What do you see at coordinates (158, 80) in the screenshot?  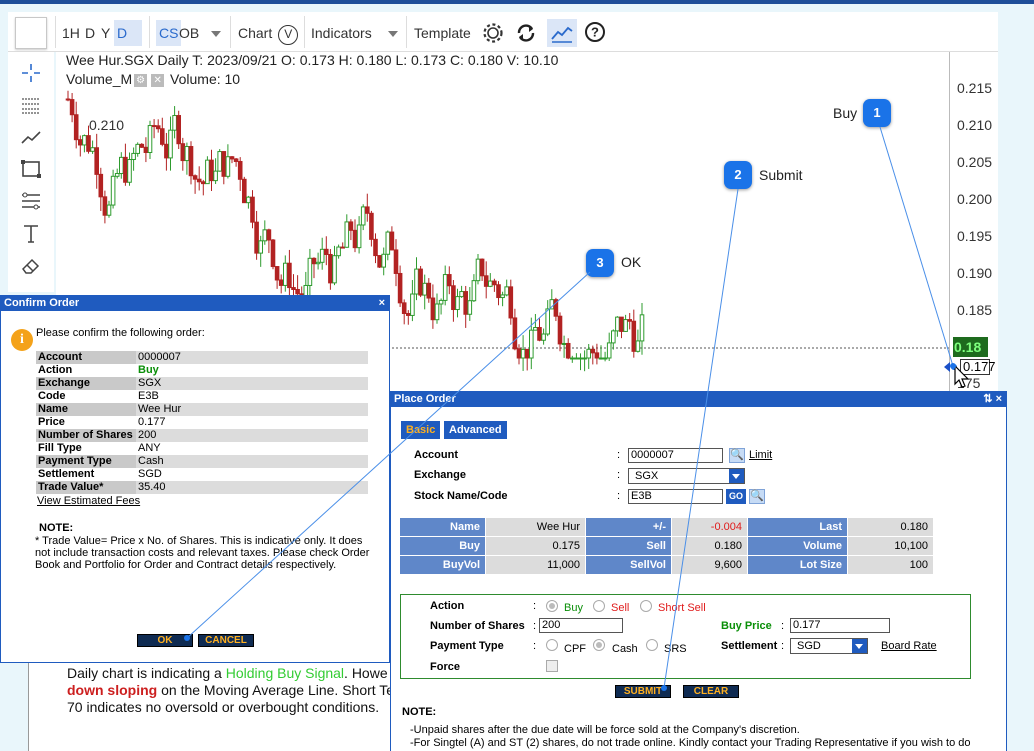 I see `close-icon: ✕` at bounding box center [158, 80].